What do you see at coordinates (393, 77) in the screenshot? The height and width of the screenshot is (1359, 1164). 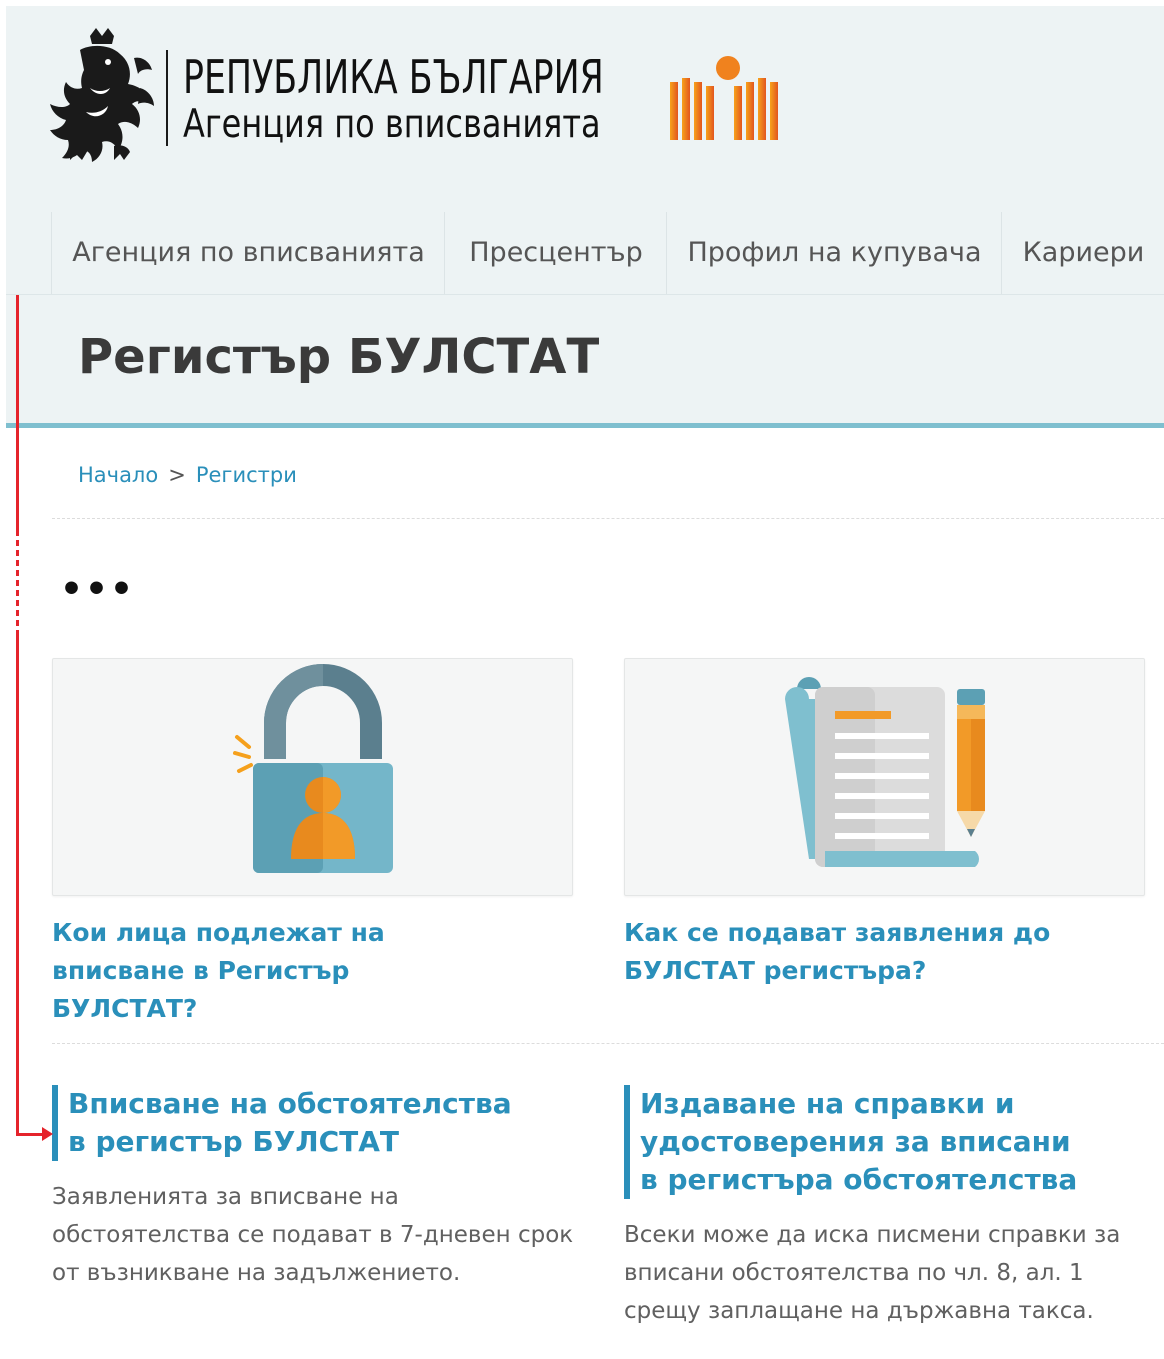 I see `logo-title: РЕПУБЛИКА БЪЛГАРИЯ` at bounding box center [393, 77].